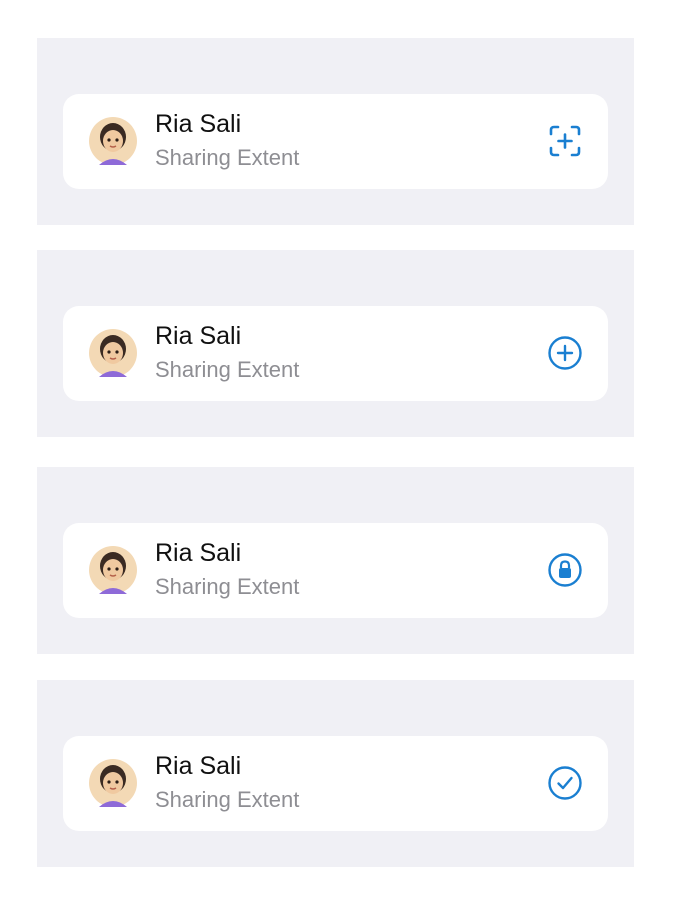 The width and height of the screenshot is (676, 908). What do you see at coordinates (565, 353) in the screenshot?
I see `plus-circle-icon` at bounding box center [565, 353].